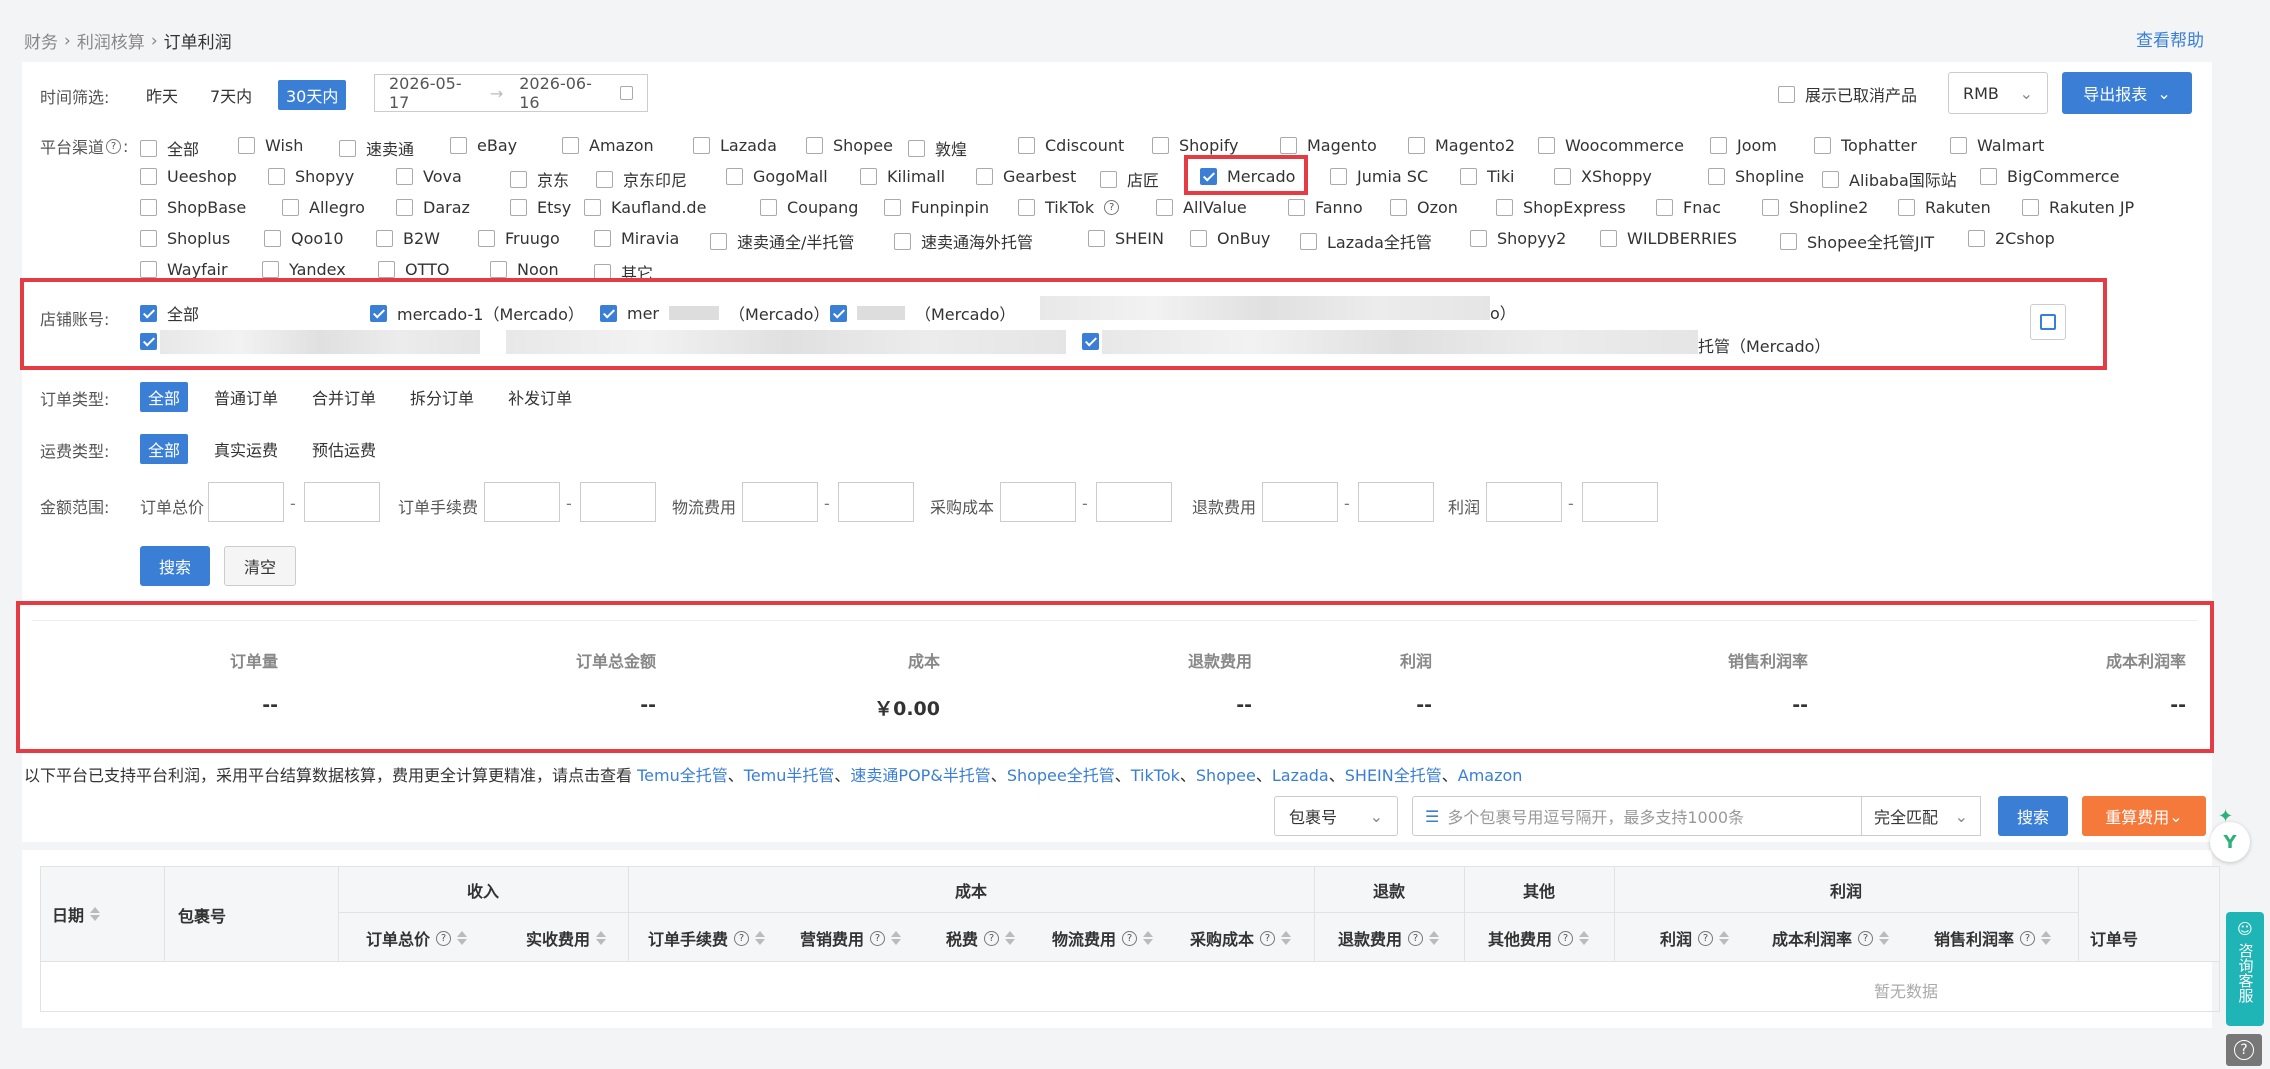 This screenshot has width=2270, height=1069. What do you see at coordinates (1201, 207) in the screenshot?
I see `platform-option: AllValue` at bounding box center [1201, 207].